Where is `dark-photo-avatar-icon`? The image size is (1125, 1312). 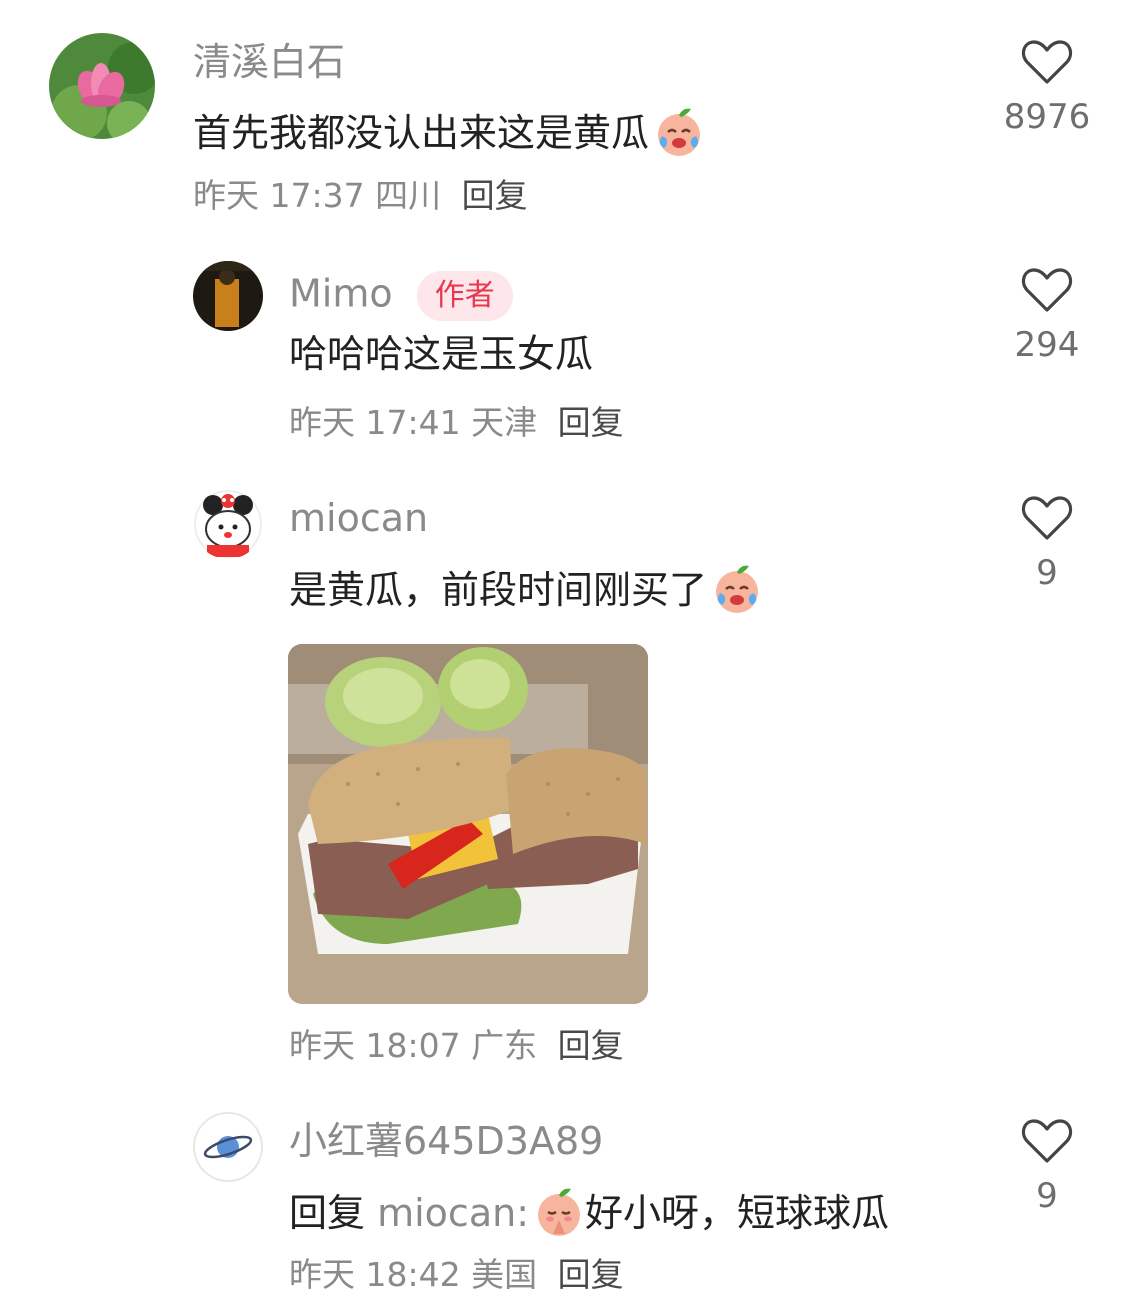 dark-photo-avatar-icon is located at coordinates (228, 296).